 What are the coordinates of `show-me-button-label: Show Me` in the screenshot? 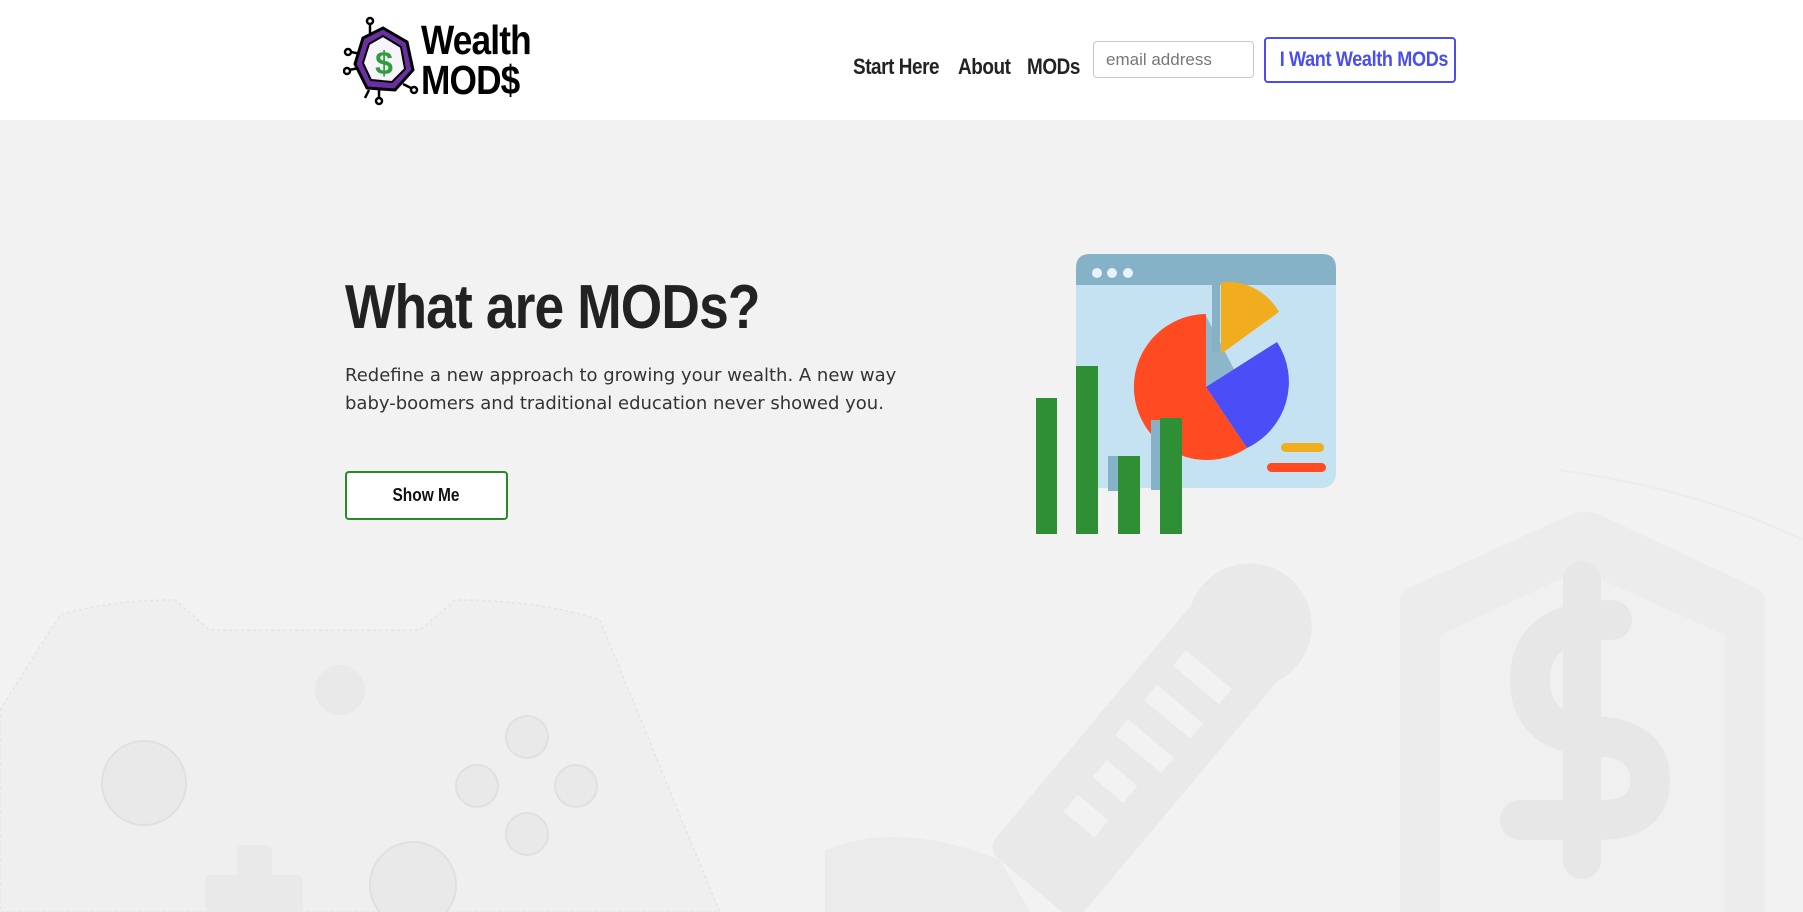 It's located at (426, 495).